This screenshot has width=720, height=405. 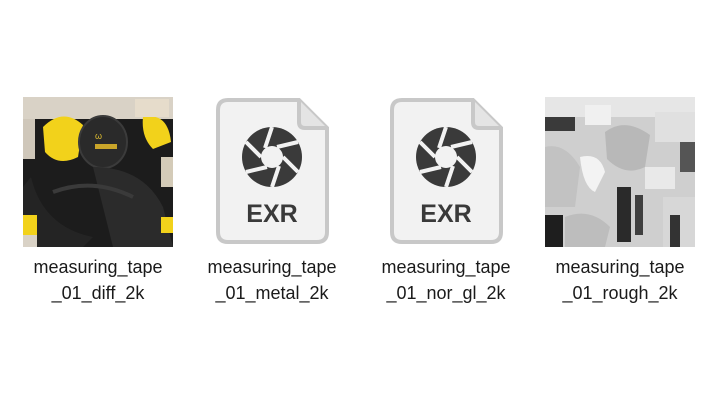 I want to click on diff-texture-thumbnail: ω, so click(x=98, y=172).